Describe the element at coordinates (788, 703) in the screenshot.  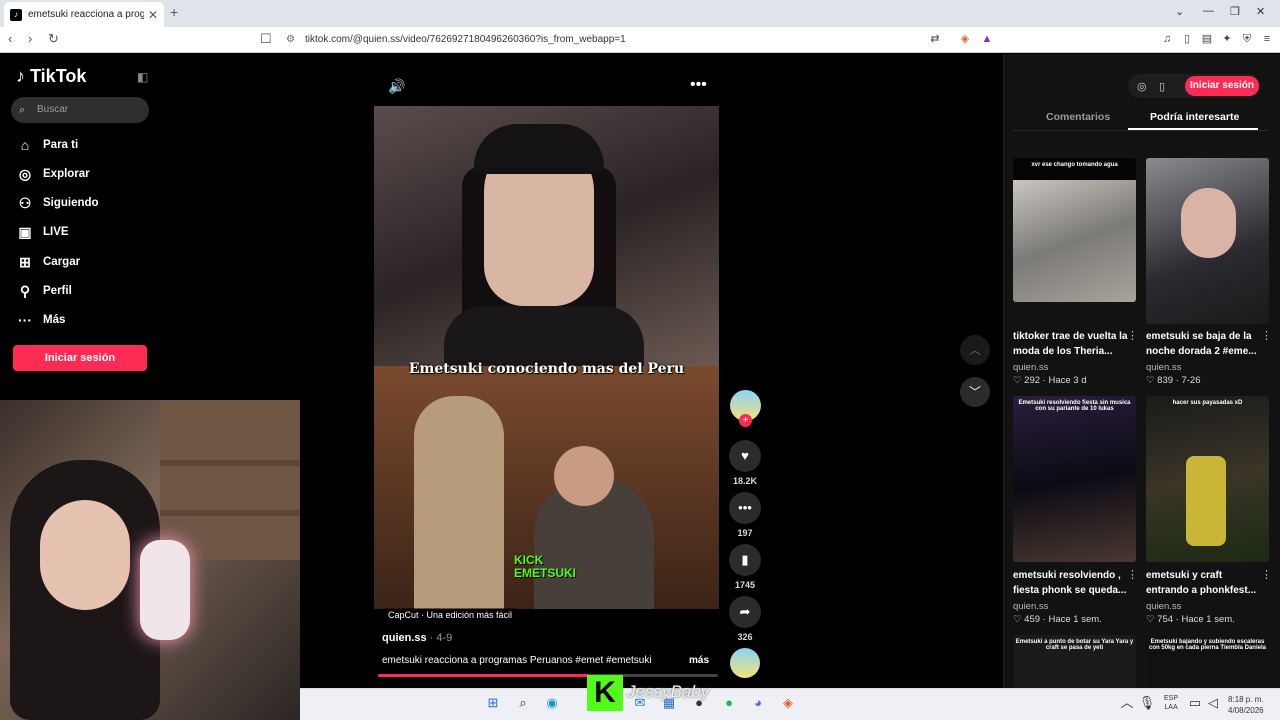
I see `brave-icon: ◈` at that location.